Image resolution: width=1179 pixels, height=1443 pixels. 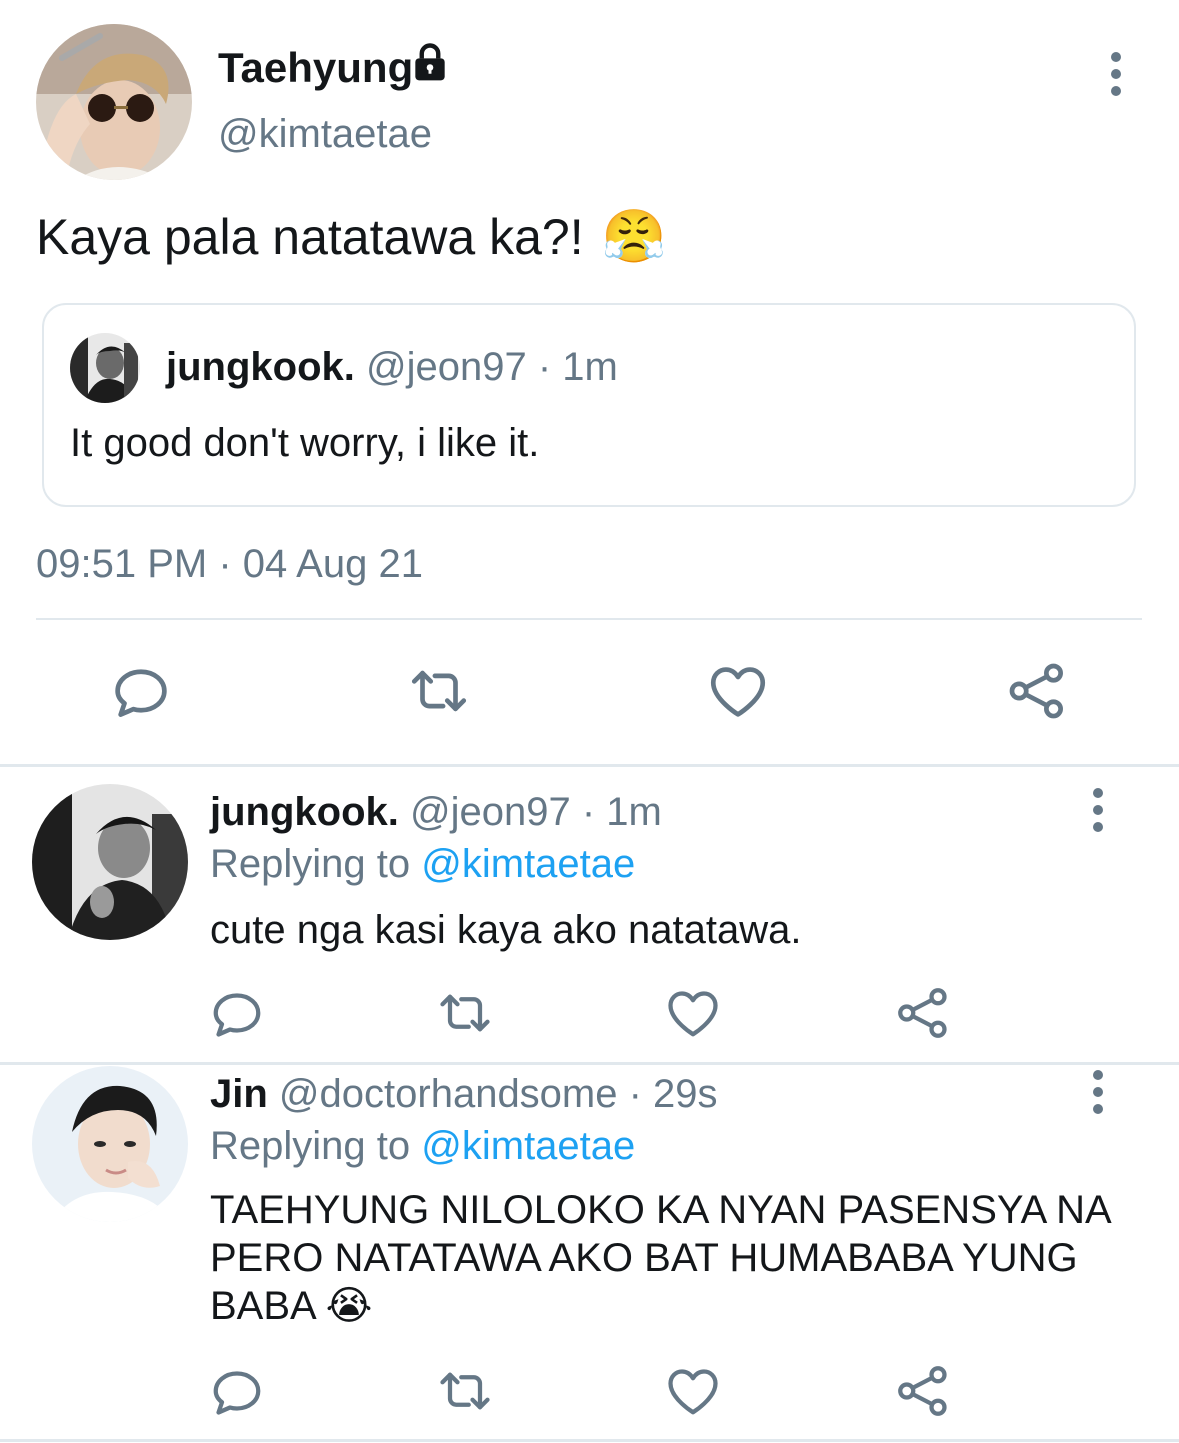 I want to click on handle: @kimtaetae, so click(x=325, y=134).